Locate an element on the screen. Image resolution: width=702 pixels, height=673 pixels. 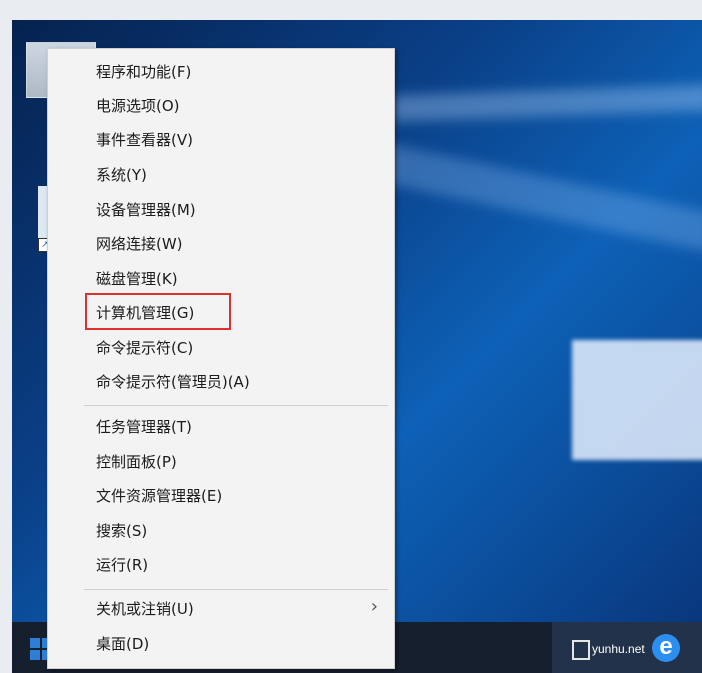
chevron-right-icon: › is located at coordinates (374, 606).